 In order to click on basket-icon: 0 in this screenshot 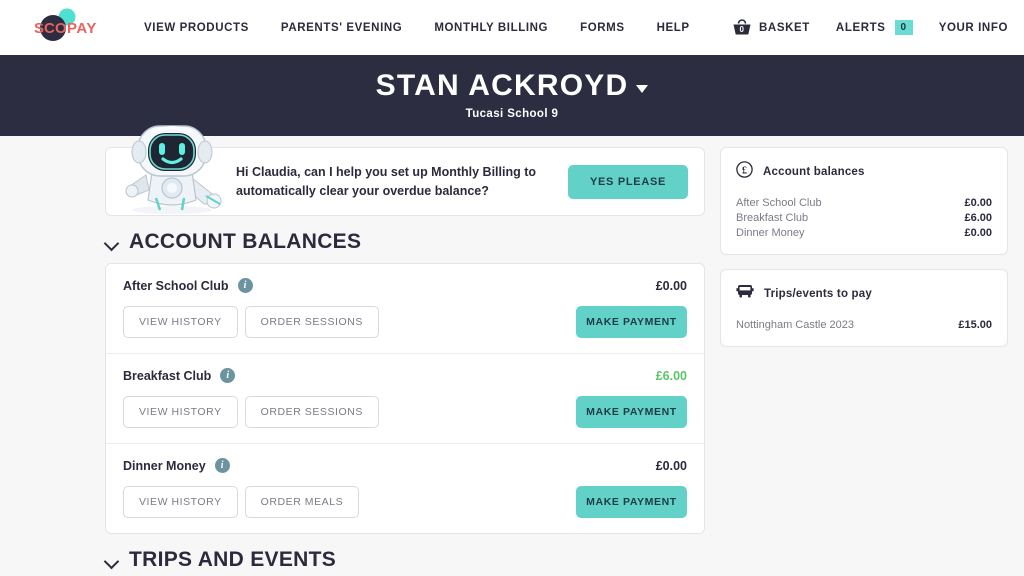, I will do `click(742, 27)`.